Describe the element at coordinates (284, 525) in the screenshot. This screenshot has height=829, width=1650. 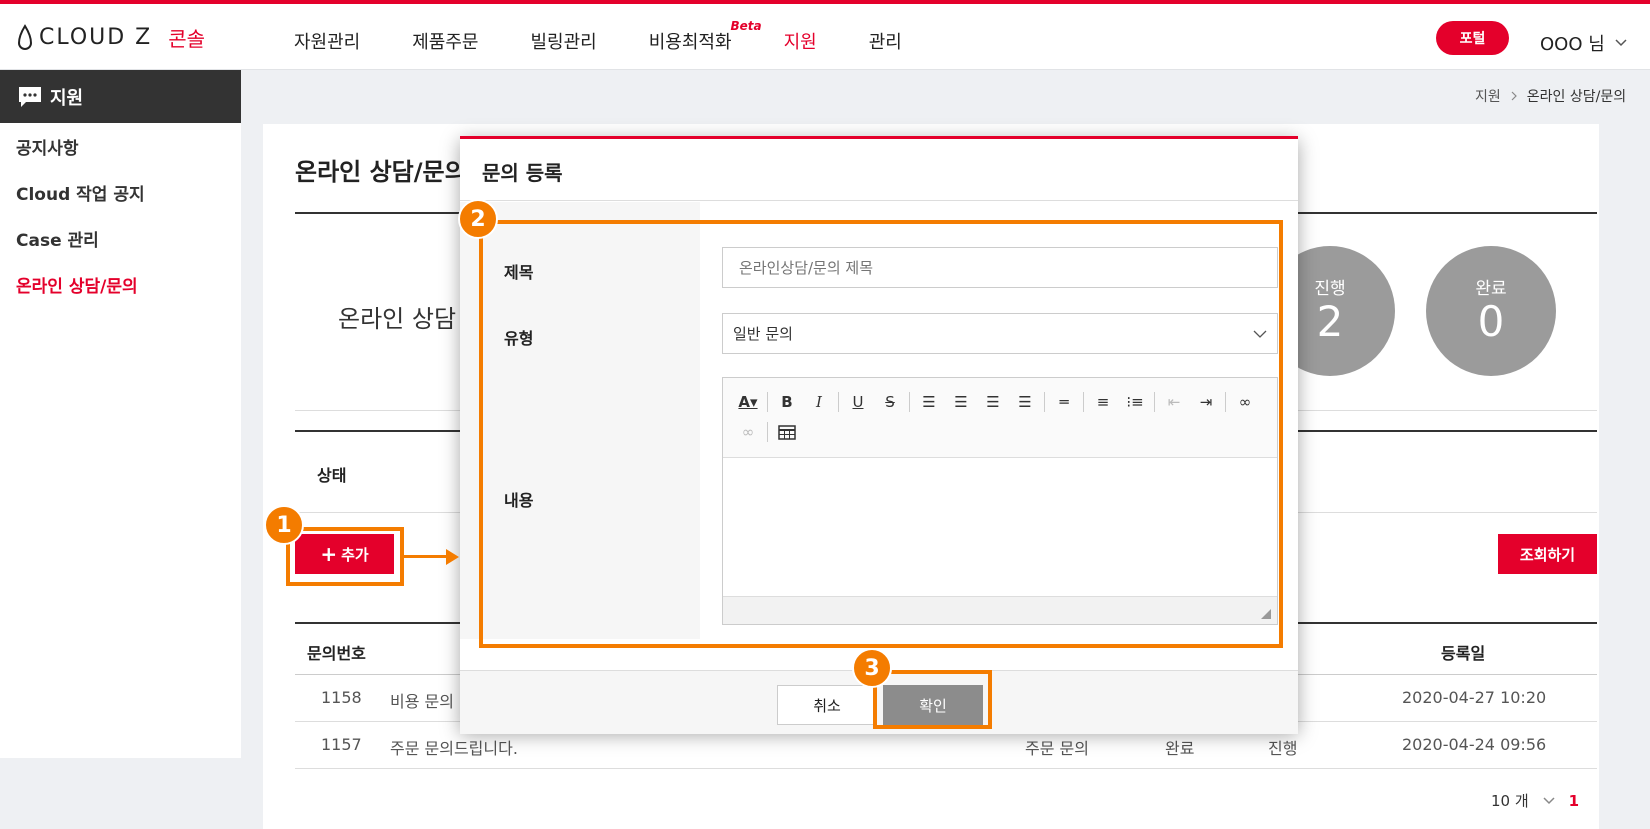
I see `step-badge-1: 1` at that location.